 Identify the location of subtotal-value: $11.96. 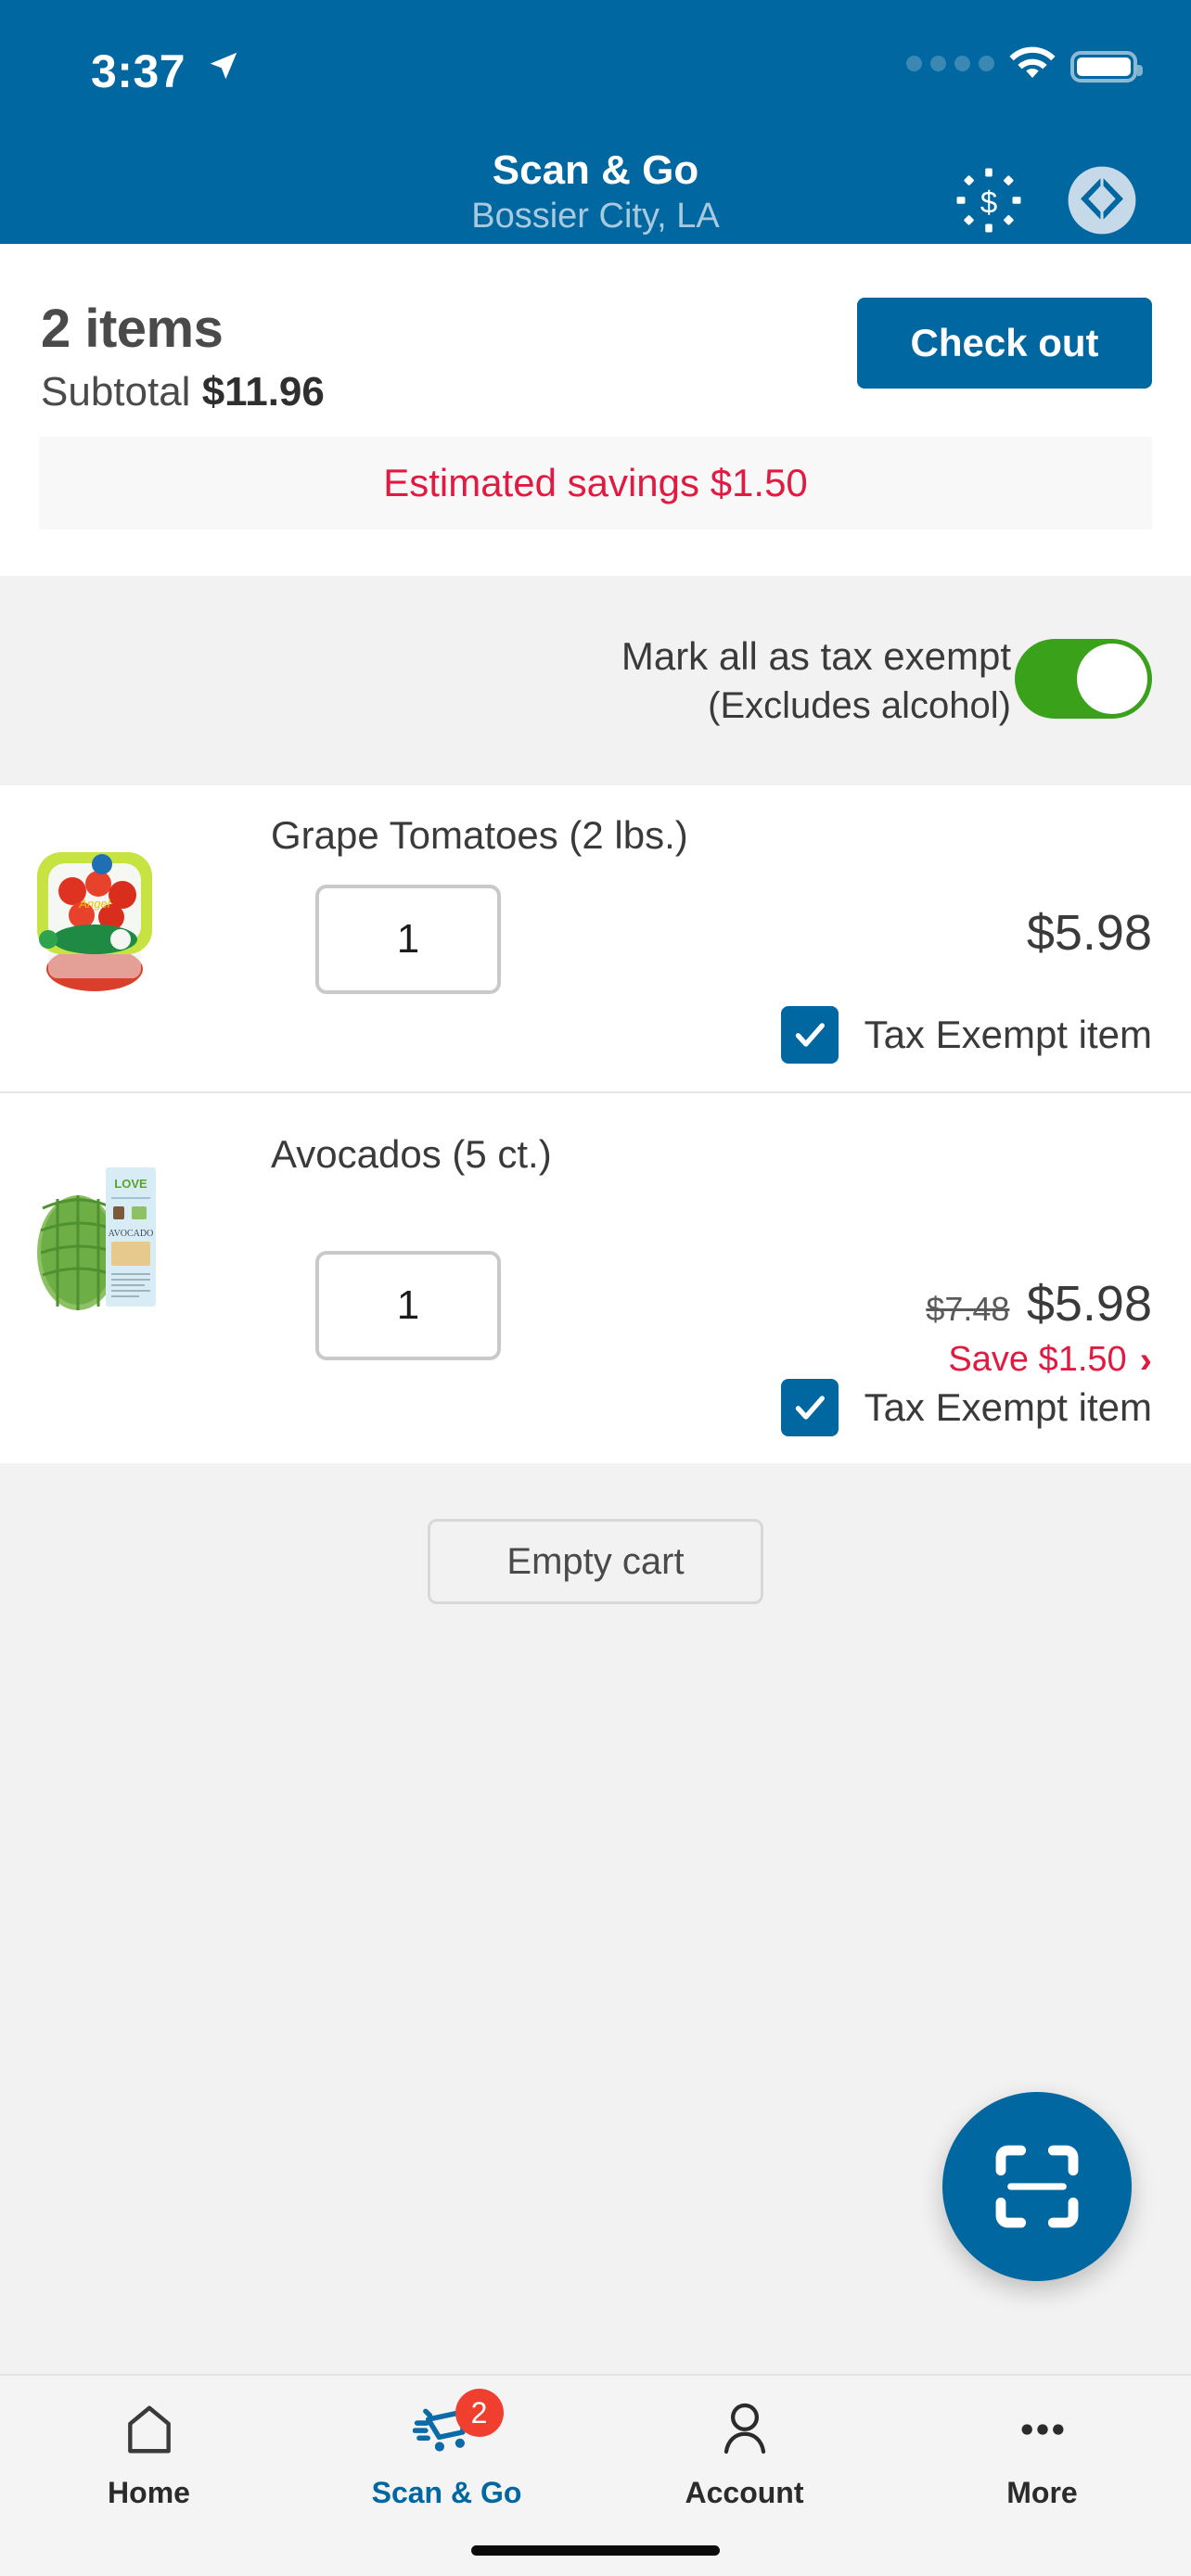
(263, 391).